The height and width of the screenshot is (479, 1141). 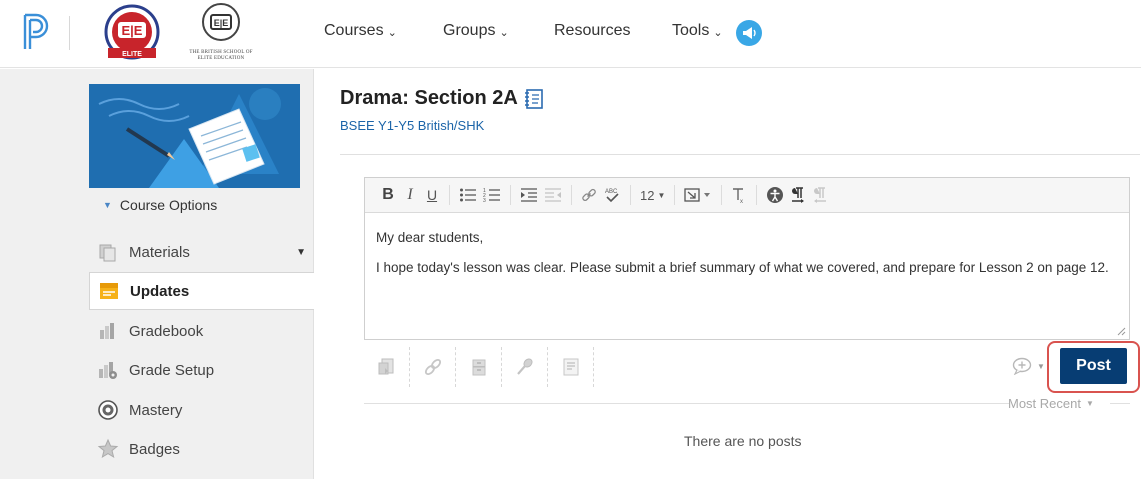 I want to click on nav-groups-label: Groups, so click(x=469, y=30).